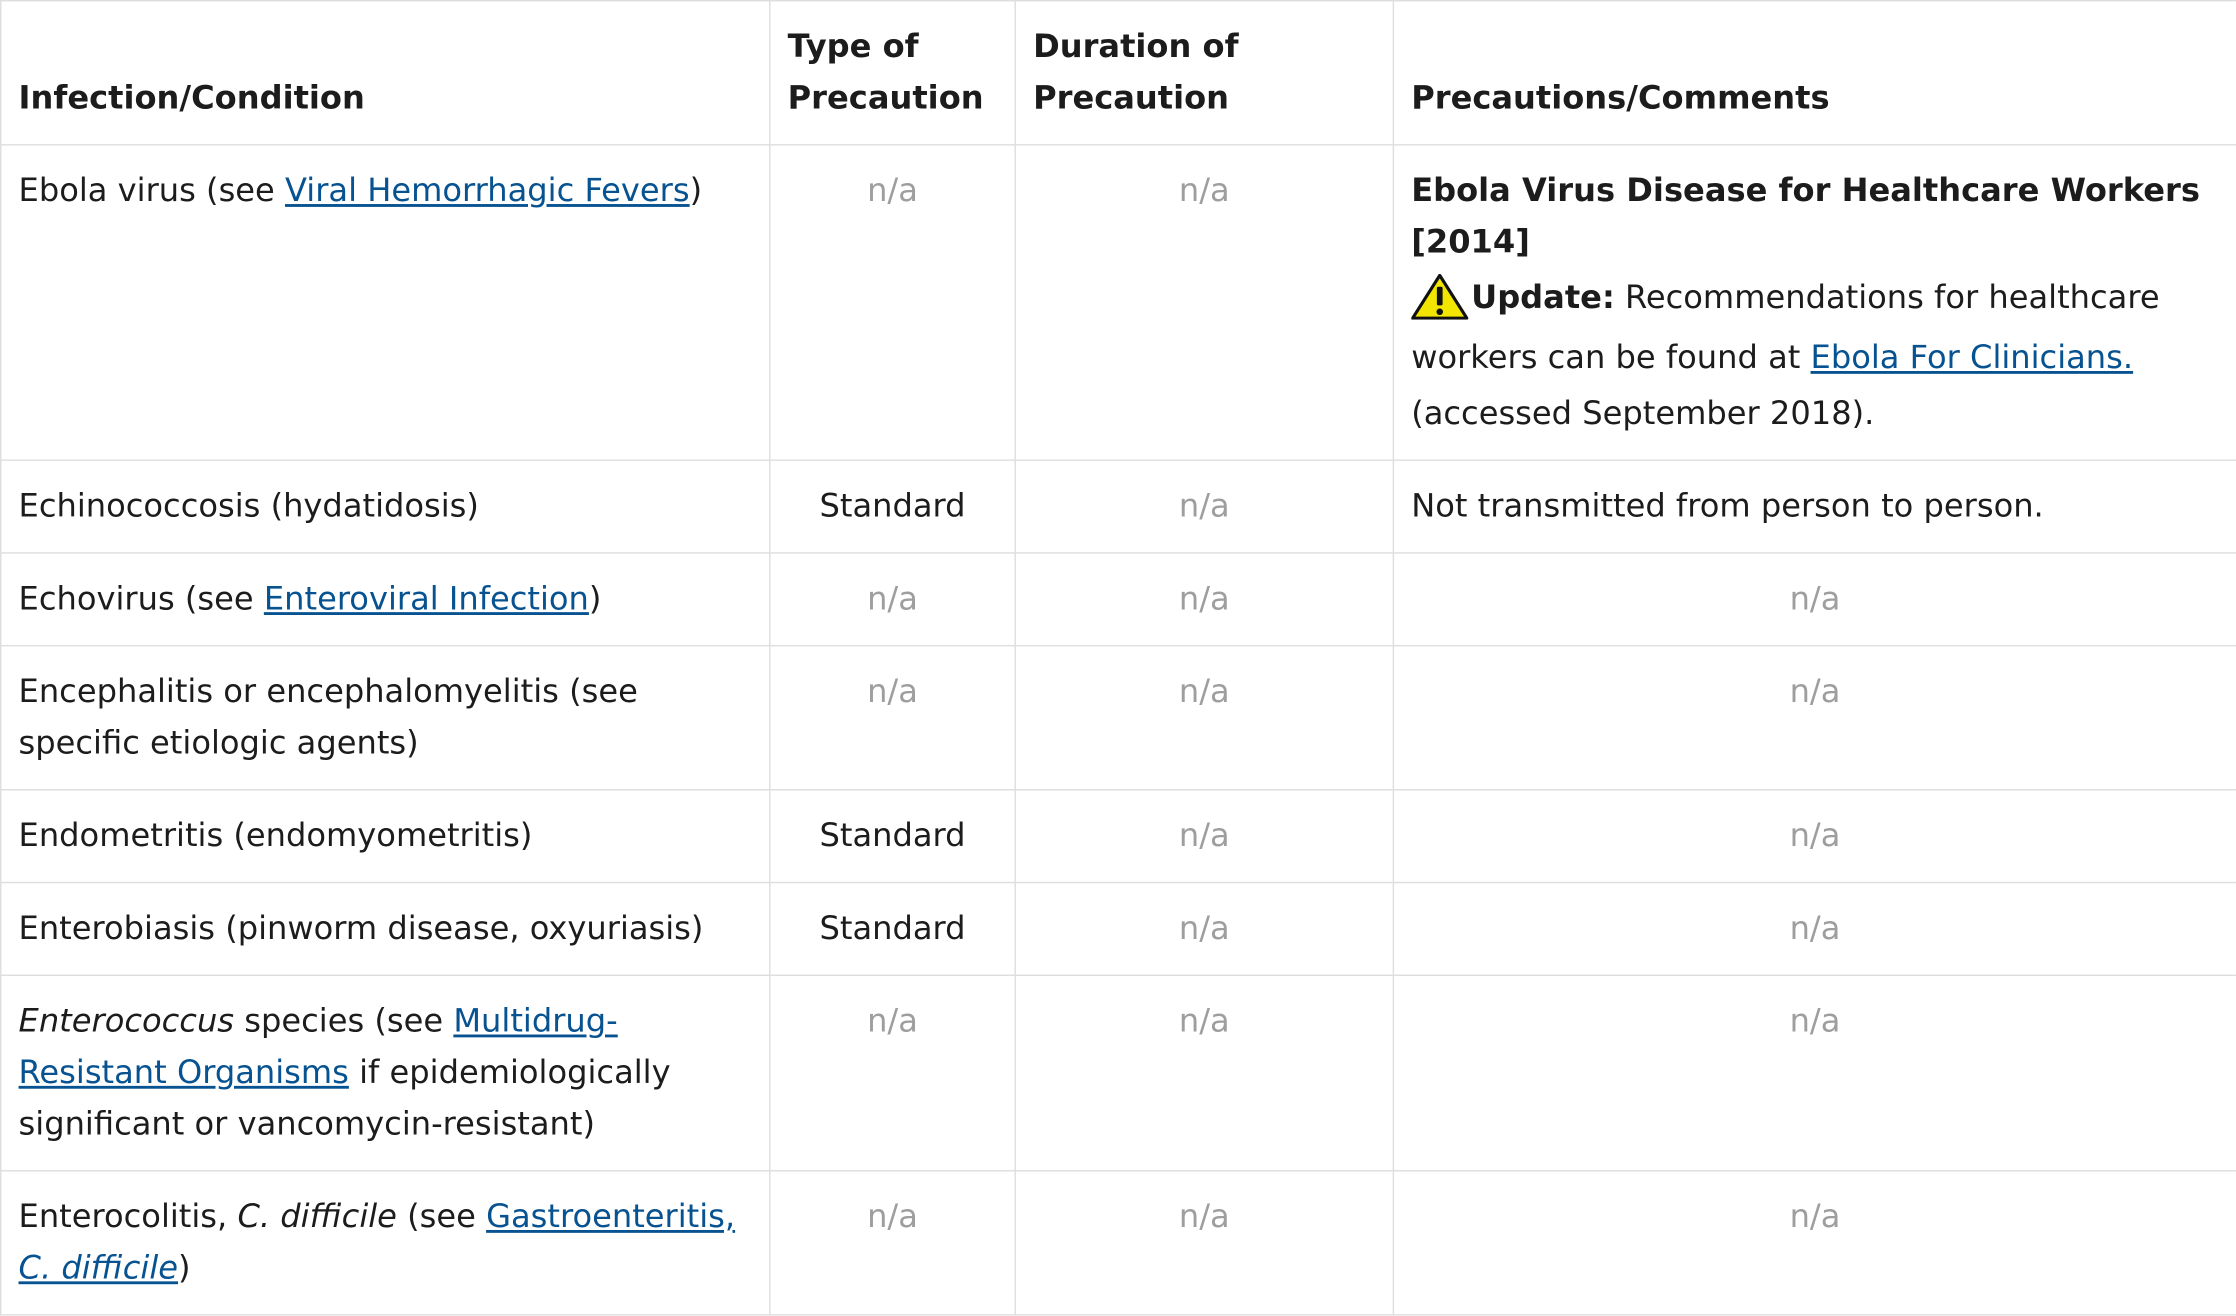 Image resolution: width=2236 pixels, height=1316 pixels. What do you see at coordinates (385, 73) in the screenshot?
I see `header-infection-condition: Infection/Condition` at bounding box center [385, 73].